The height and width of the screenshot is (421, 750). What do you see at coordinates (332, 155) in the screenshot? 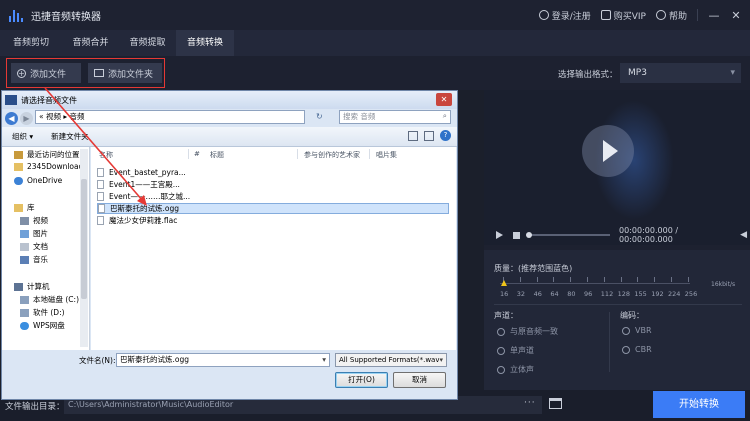
I see `column-header-artist: 参与创作的艺术家` at bounding box center [332, 155].